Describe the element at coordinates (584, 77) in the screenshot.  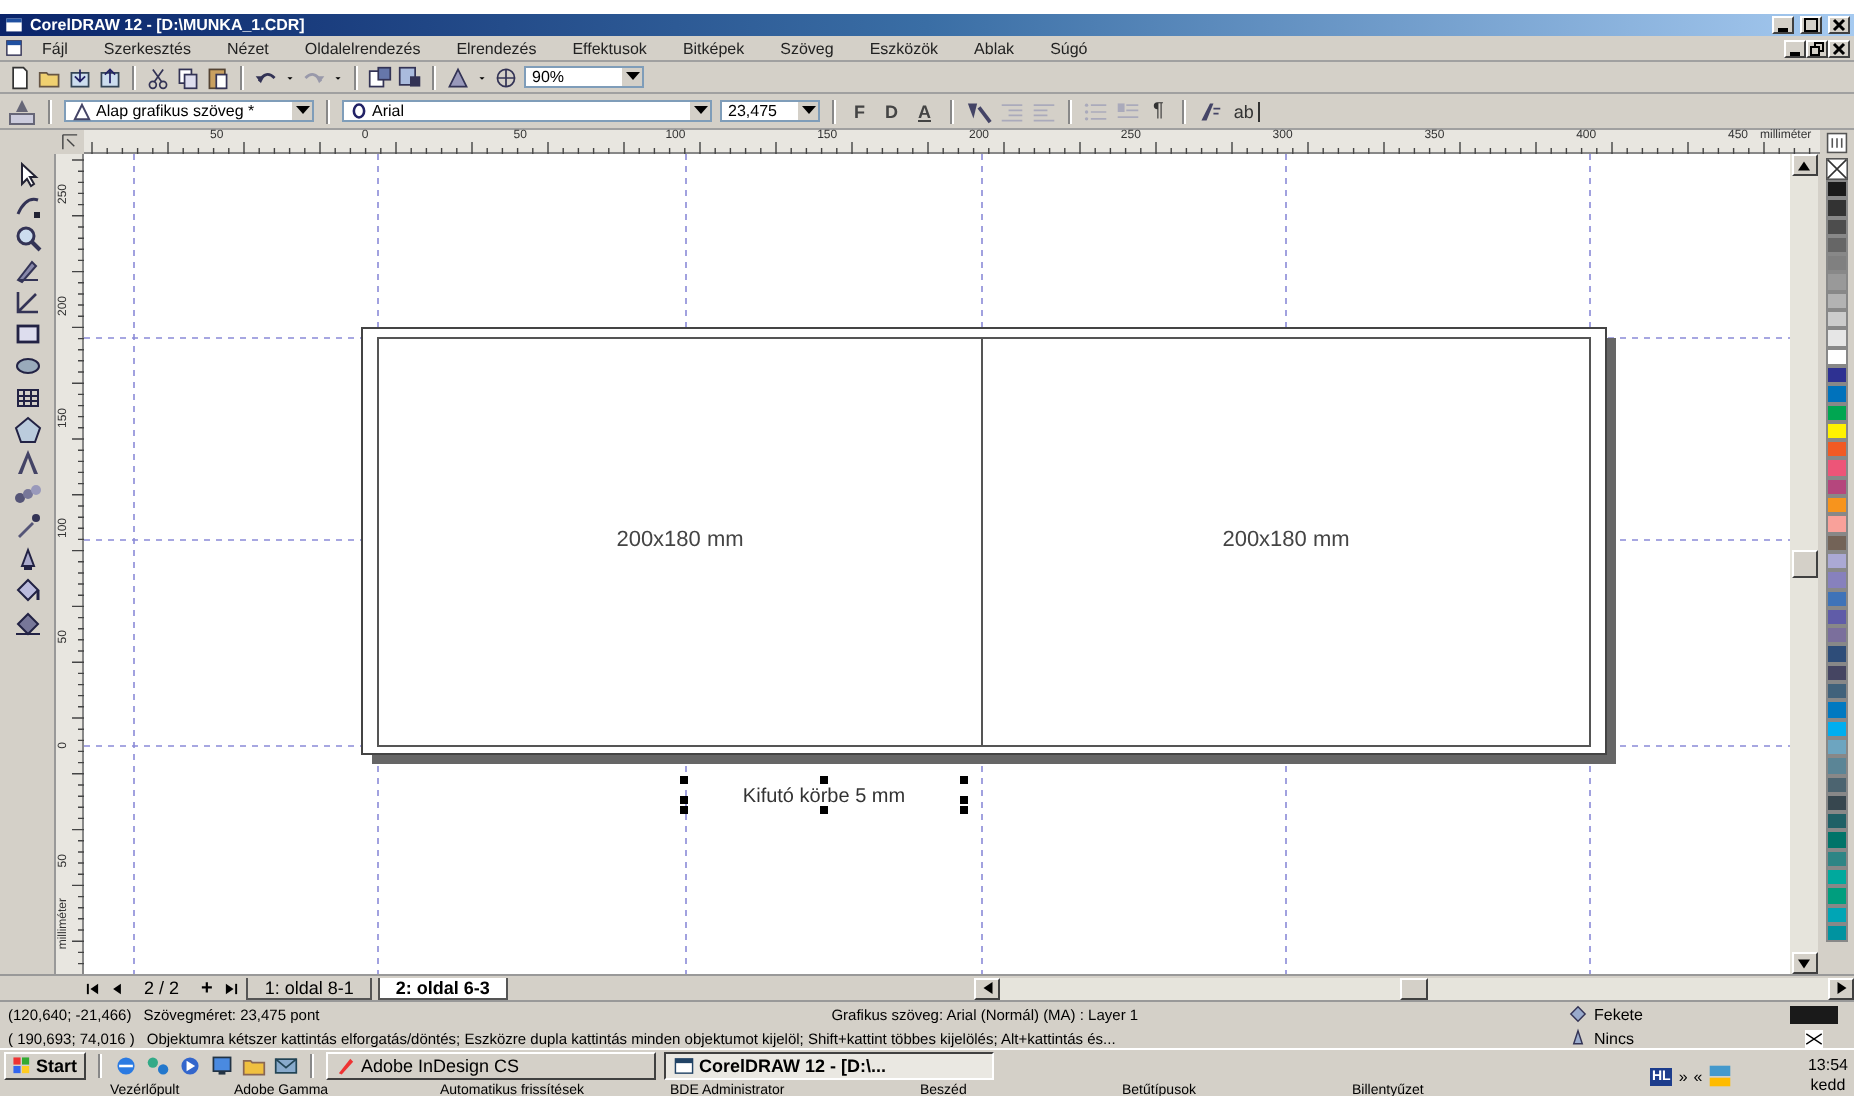
I see `zoom-dropdown: 90%` at that location.